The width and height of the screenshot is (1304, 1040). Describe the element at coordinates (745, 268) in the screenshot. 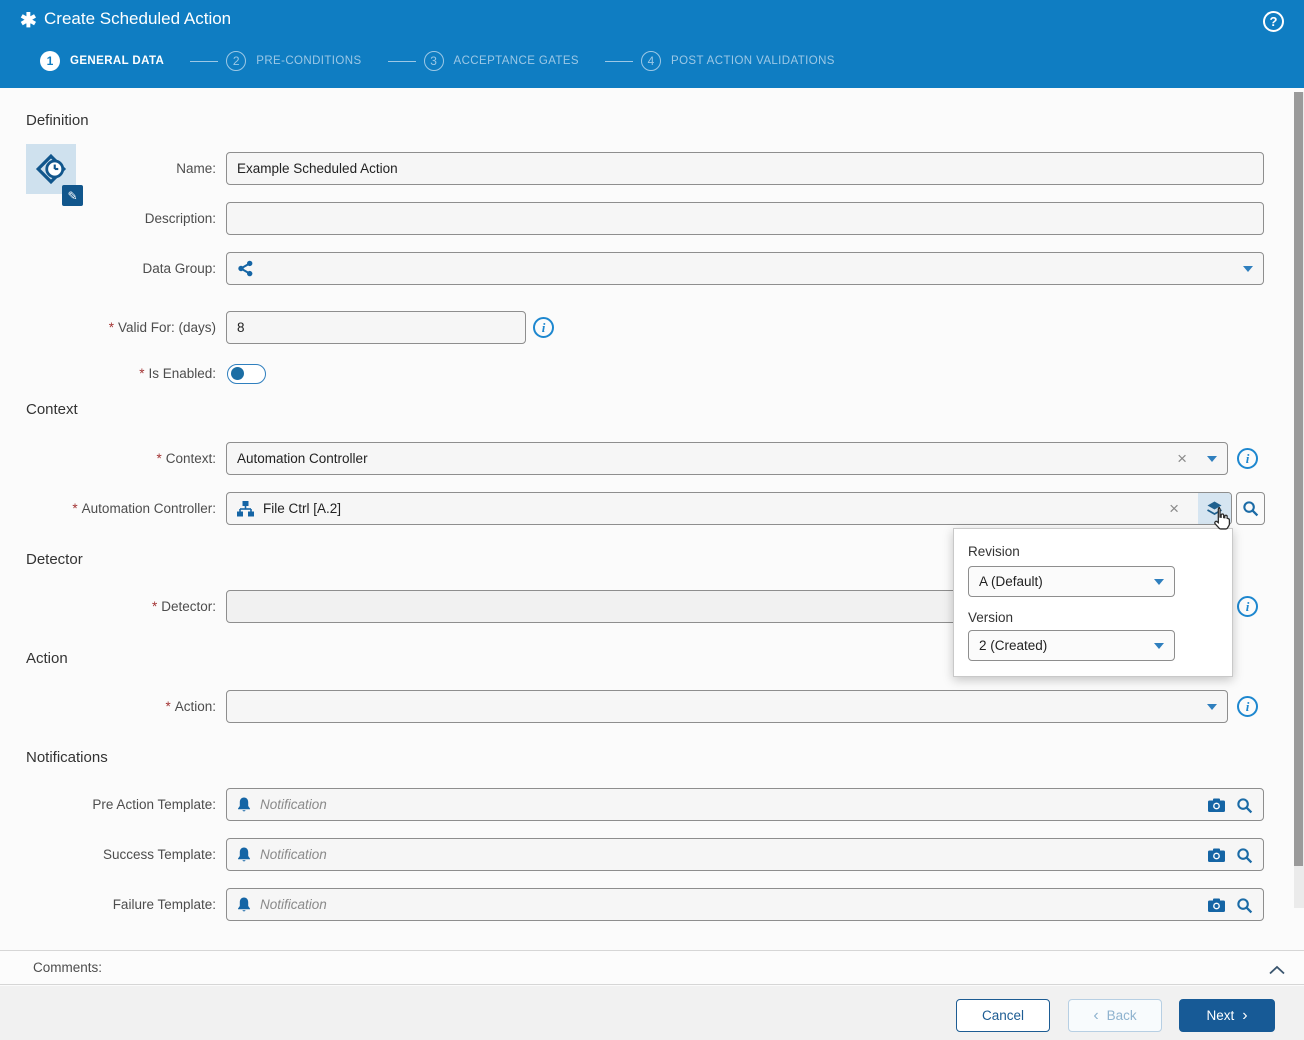

I see `data-group-select` at that location.